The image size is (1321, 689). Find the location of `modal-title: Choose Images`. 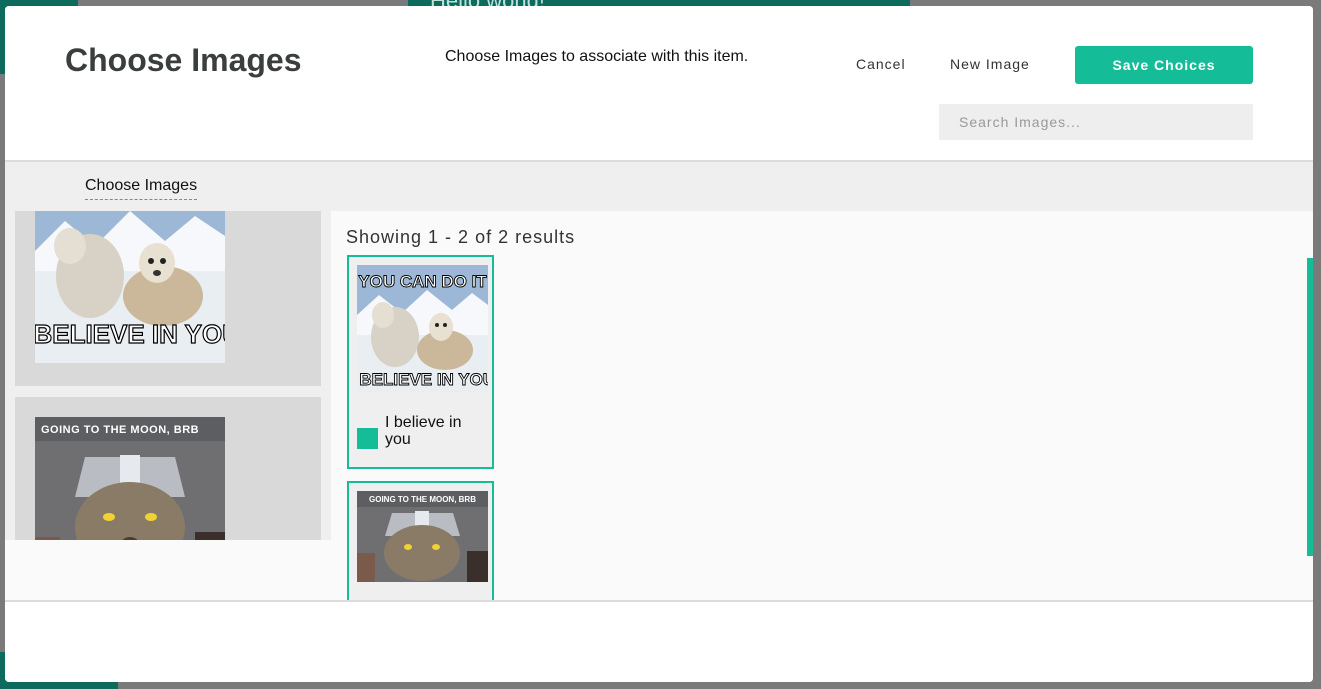

modal-title: Choose Images is located at coordinates (183, 60).